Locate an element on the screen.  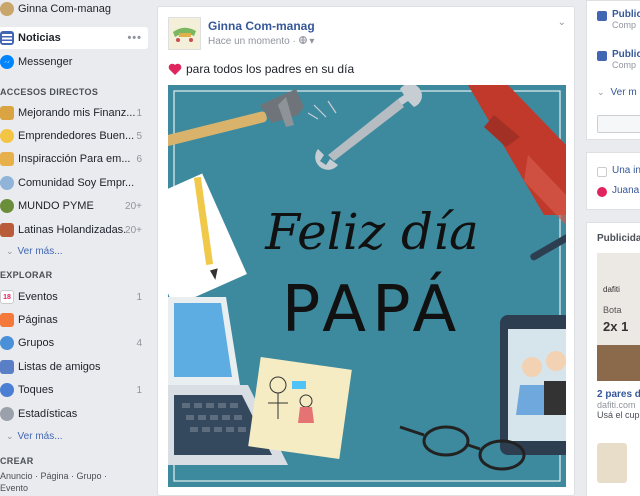
sidebar-item-profile: Ginna Com-manag is located at coordinates (74, 10).